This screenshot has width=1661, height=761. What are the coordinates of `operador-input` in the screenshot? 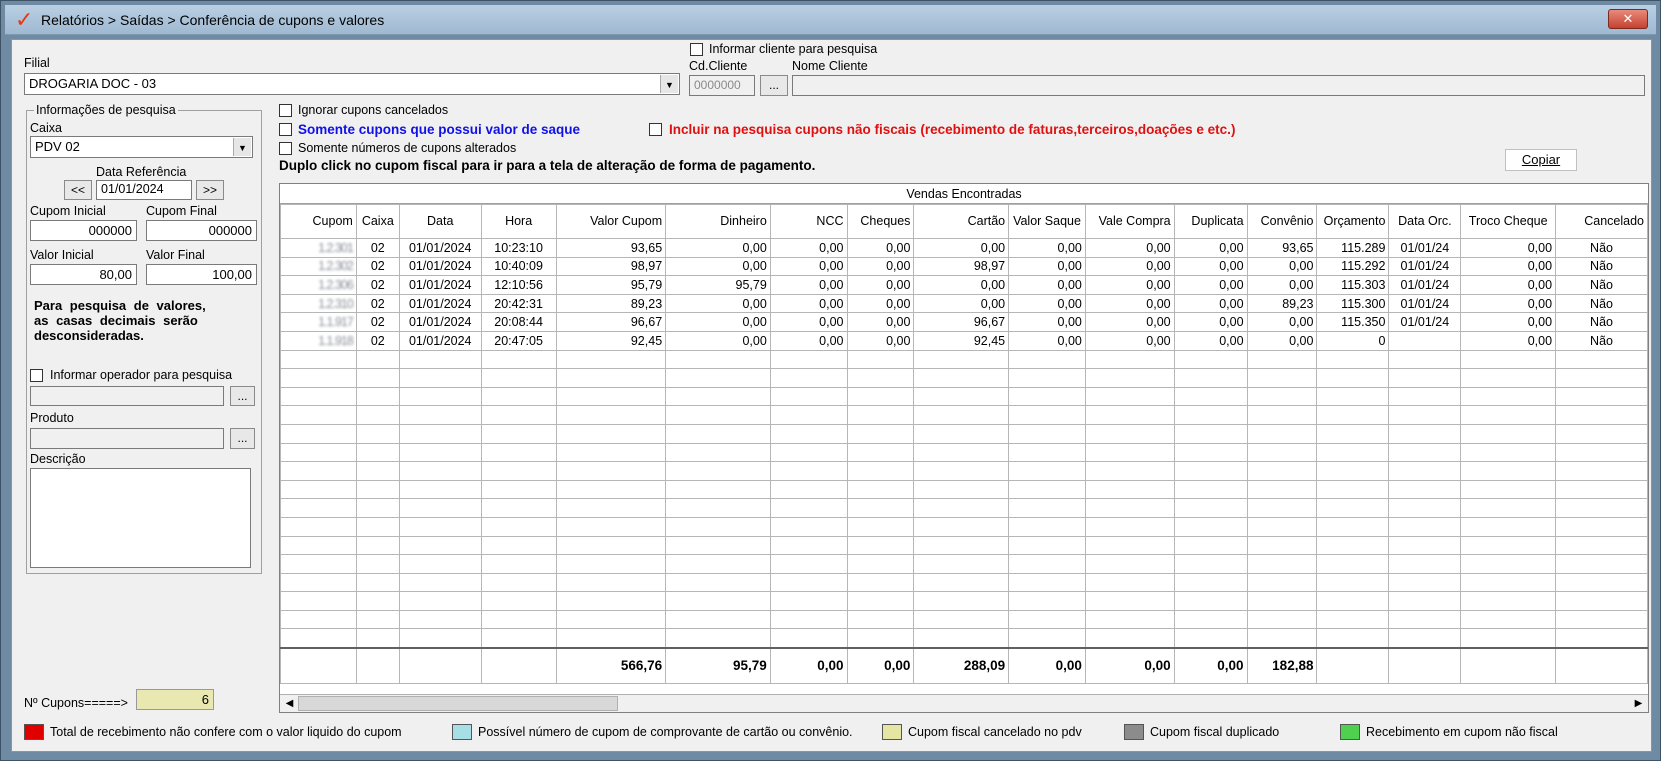 It's located at (127, 396).